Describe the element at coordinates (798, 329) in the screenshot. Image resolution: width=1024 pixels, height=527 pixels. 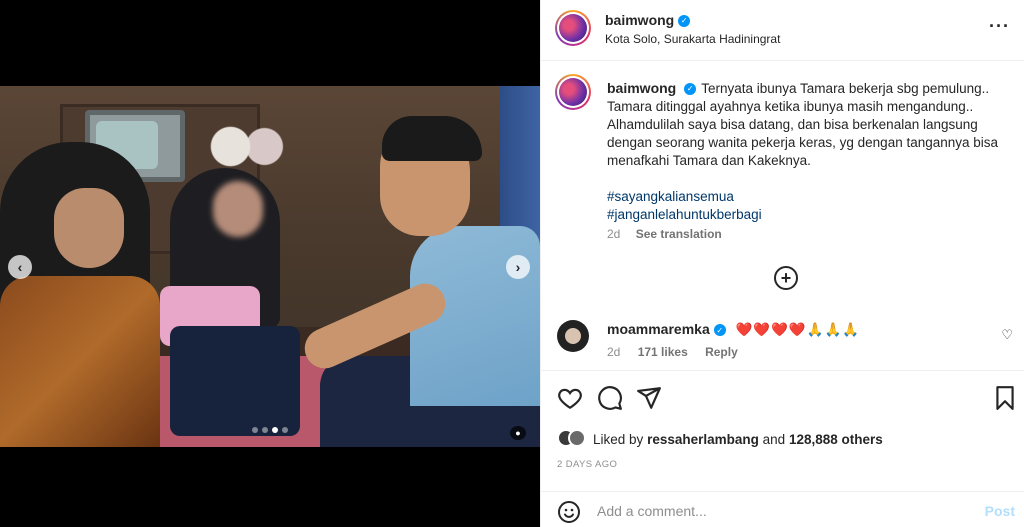
I see `comment-body: ❤️❤️❤️❤️🙏🙏🙏` at that location.